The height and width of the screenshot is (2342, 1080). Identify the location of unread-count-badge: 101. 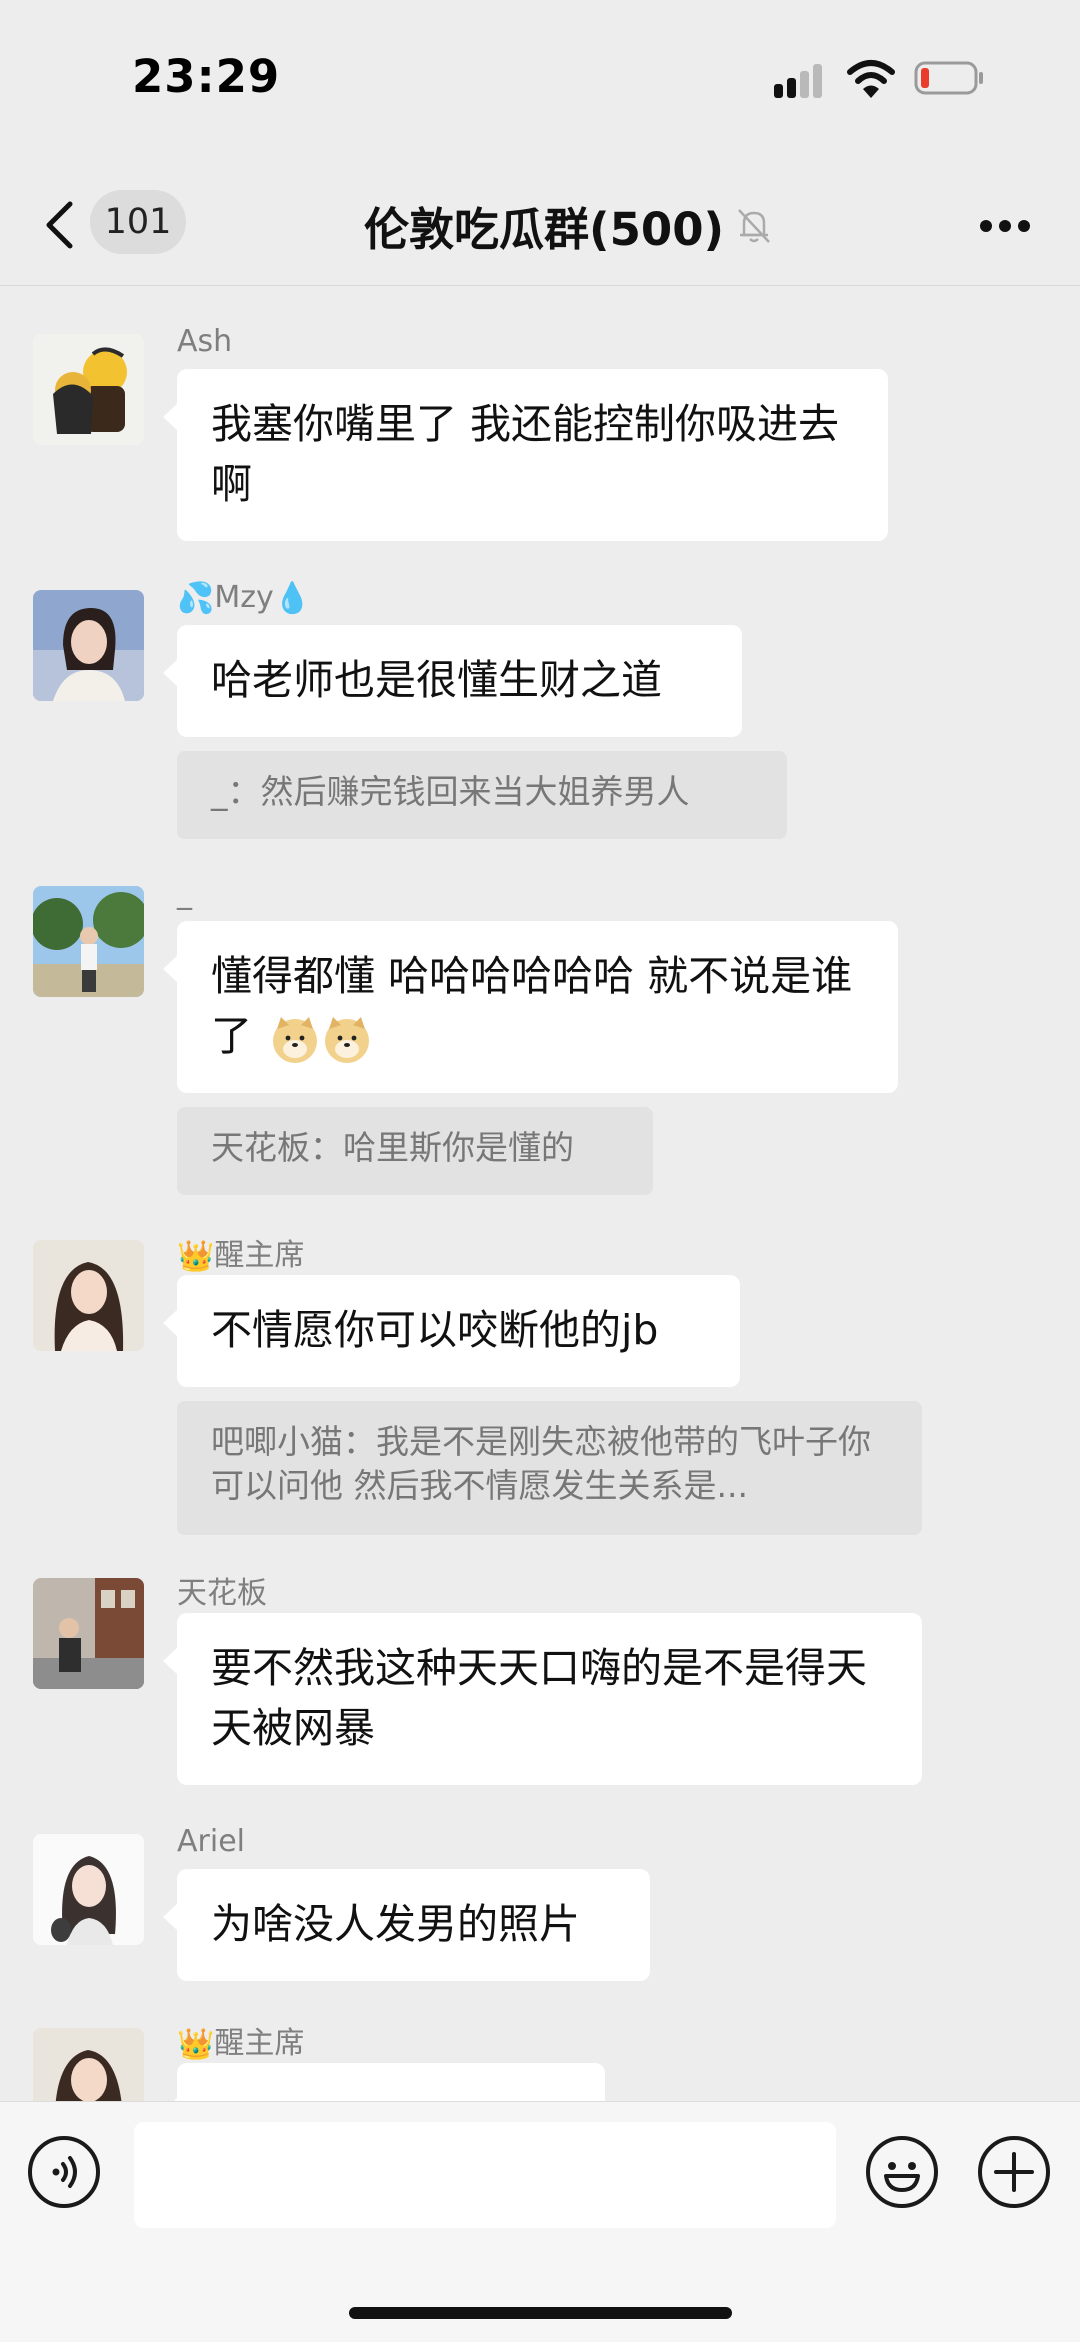
(138, 222).